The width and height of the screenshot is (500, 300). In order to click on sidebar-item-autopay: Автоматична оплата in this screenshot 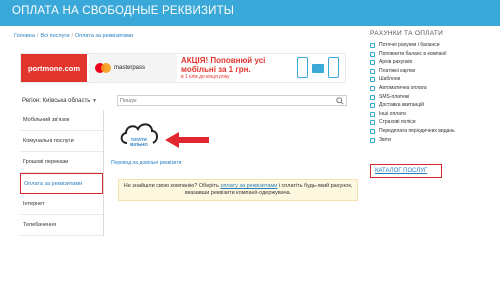, I will do `click(430, 88)`.